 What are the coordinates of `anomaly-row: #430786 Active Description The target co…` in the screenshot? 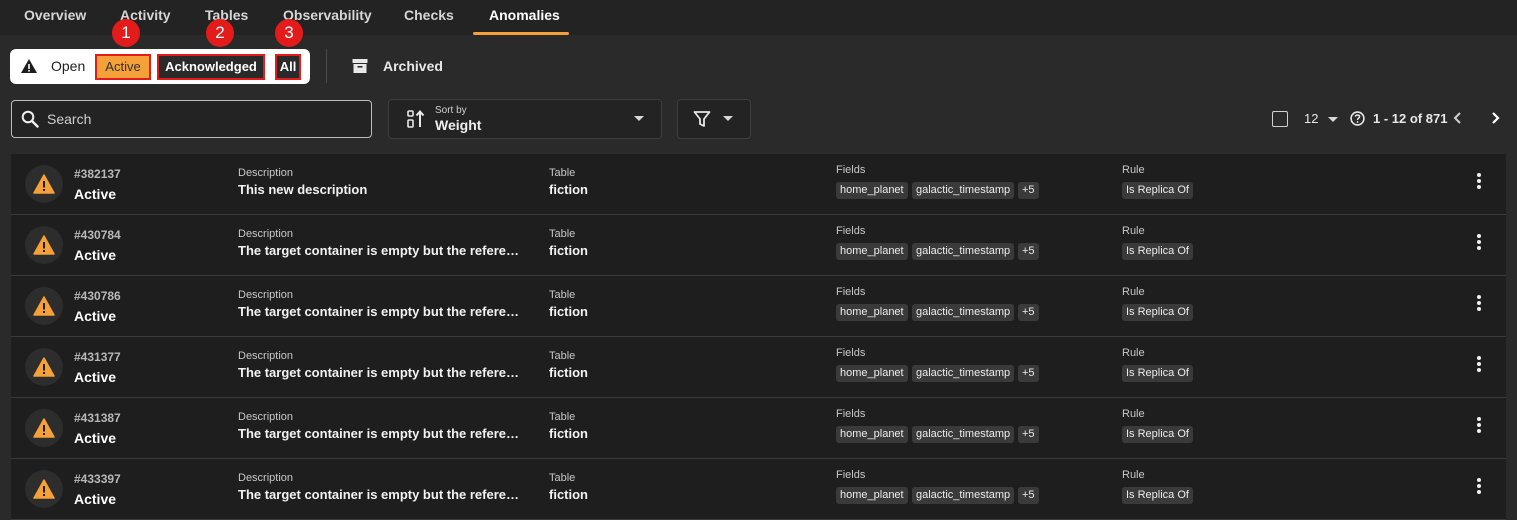 It's located at (758, 306).